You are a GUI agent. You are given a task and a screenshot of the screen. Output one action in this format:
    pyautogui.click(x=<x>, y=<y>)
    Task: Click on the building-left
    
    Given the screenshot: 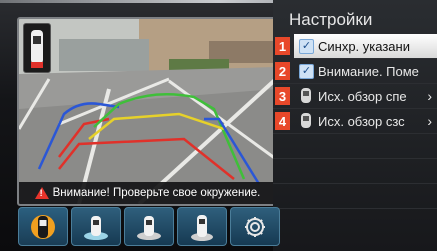 What is the action you would take?
    pyautogui.click(x=104, y=55)
    